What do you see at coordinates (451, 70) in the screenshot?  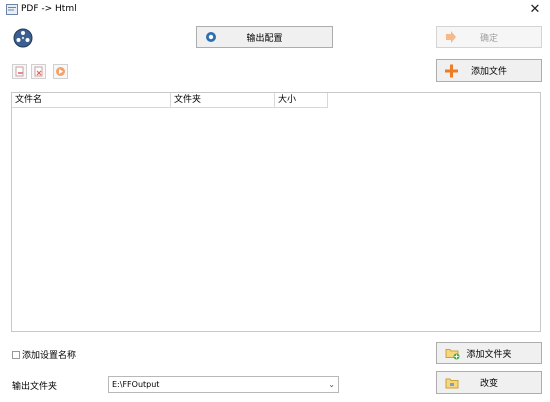 I see `plus-icon` at bounding box center [451, 70].